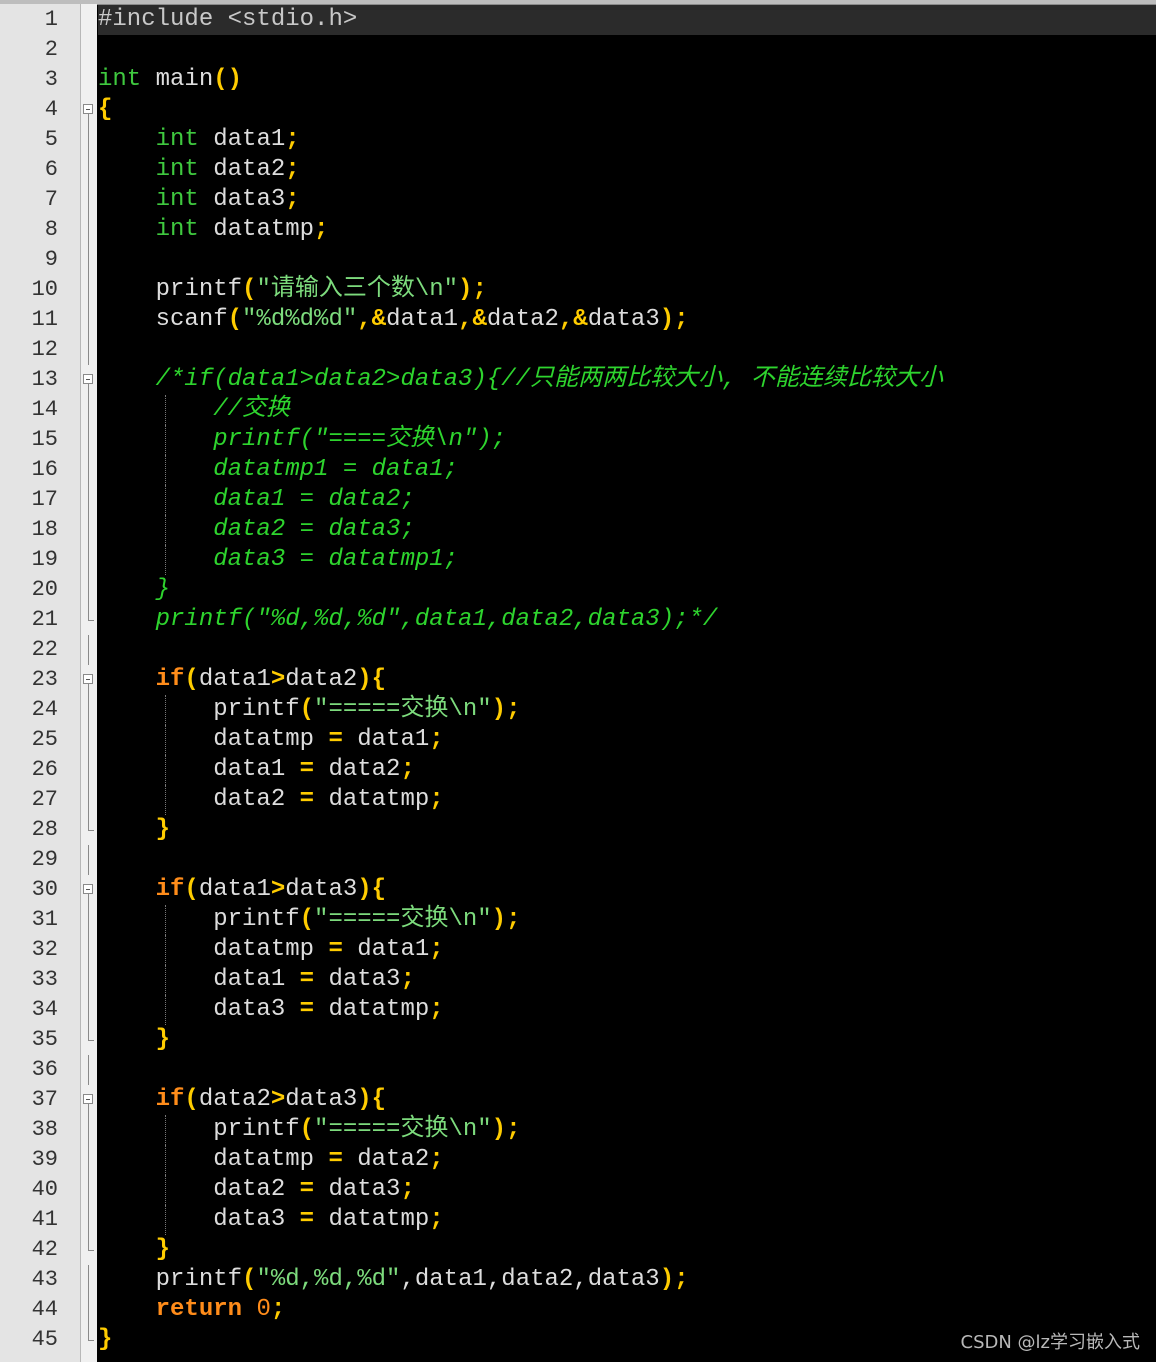 Image resolution: width=1156 pixels, height=1362 pixels. I want to click on code-line: 44 return 0;, so click(578, 1310).